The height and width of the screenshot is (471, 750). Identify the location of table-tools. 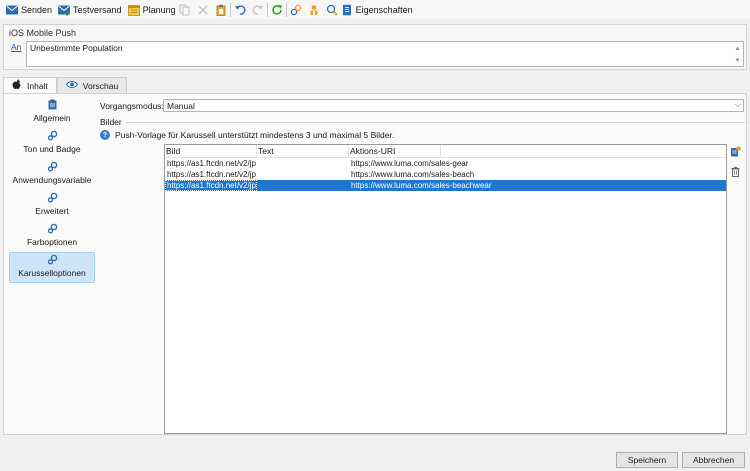
(736, 166).